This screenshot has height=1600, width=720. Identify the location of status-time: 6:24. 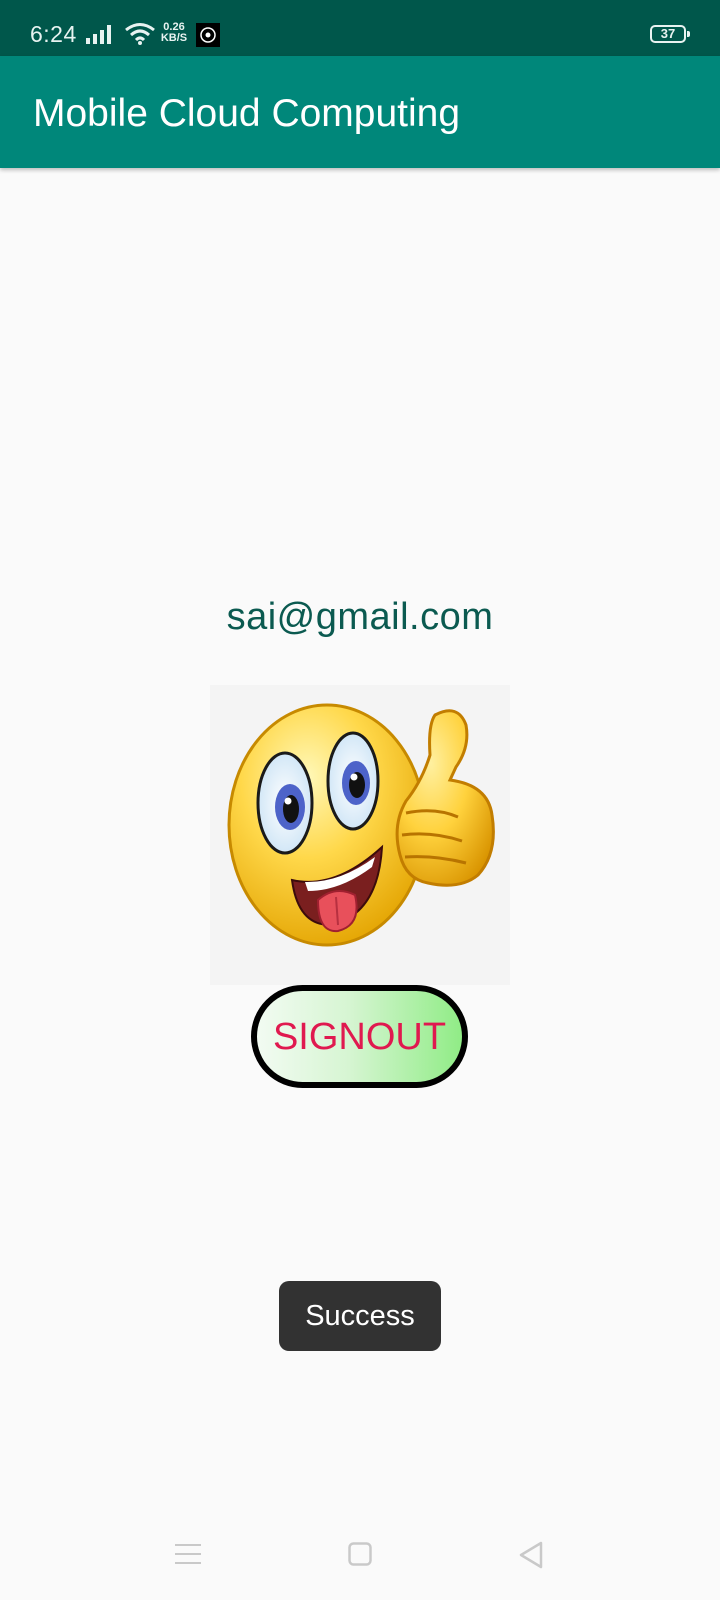
(53, 34).